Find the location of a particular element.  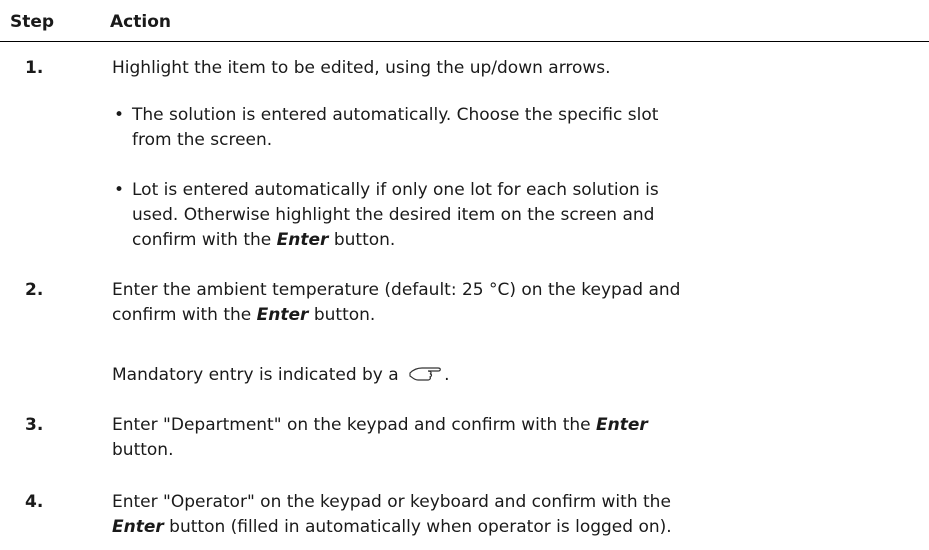

step-line: confirm with the Enter button. is located at coordinates (512, 315).